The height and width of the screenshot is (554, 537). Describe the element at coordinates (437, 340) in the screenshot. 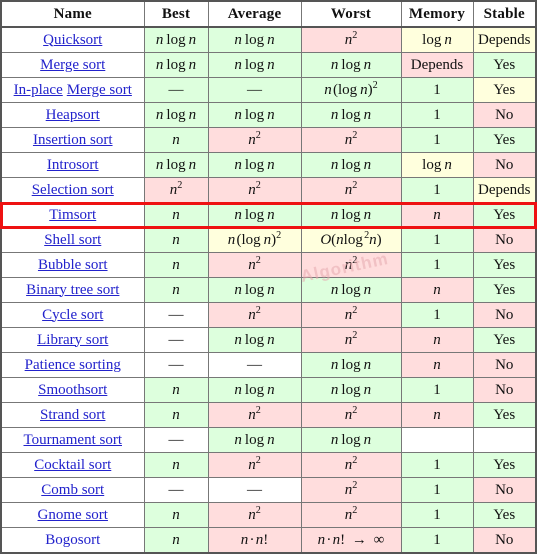

I see `memory-cell: n` at that location.